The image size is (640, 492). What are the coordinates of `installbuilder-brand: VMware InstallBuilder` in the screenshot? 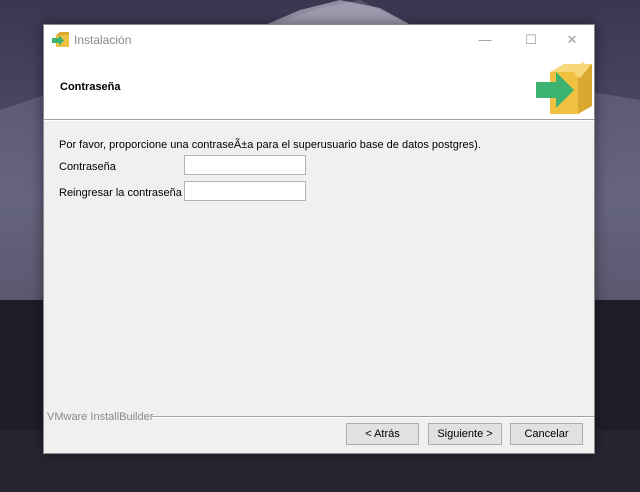 It's located at (100, 417).